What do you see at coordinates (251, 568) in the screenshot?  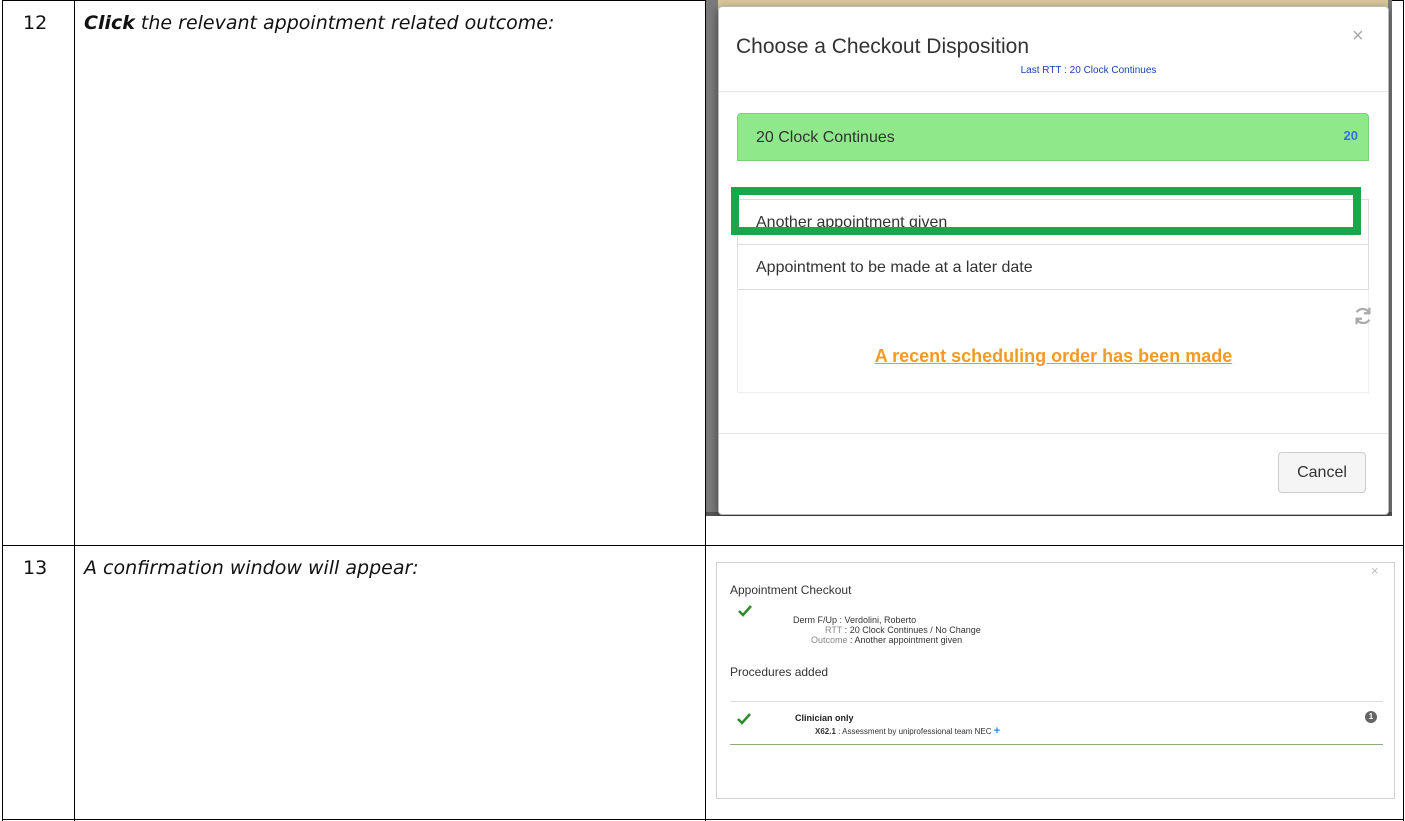 I see `step-instruction: A confirmation window will appear:` at bounding box center [251, 568].